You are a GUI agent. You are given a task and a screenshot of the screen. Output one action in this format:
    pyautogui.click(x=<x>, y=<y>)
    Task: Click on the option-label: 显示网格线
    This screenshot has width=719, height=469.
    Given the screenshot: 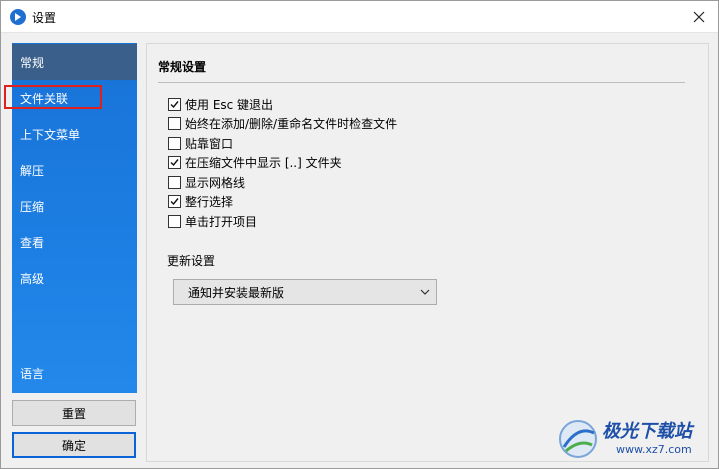 What is the action you would take?
    pyautogui.click(x=215, y=182)
    